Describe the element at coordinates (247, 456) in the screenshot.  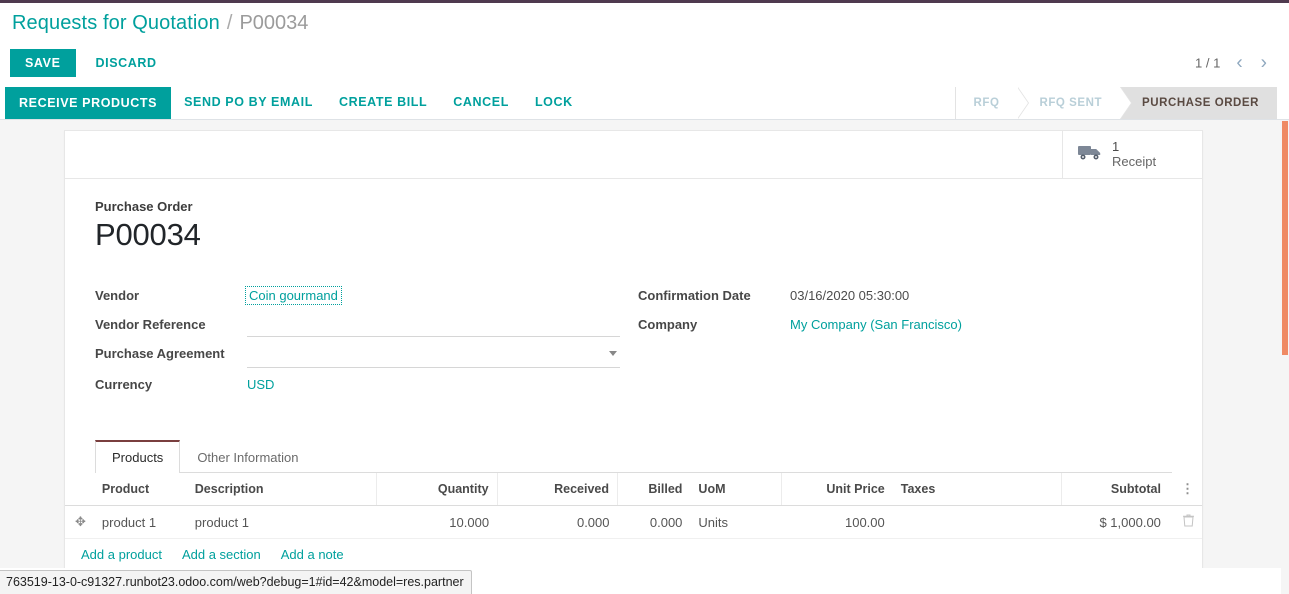
I see `tab-other-information: Other Information` at that location.